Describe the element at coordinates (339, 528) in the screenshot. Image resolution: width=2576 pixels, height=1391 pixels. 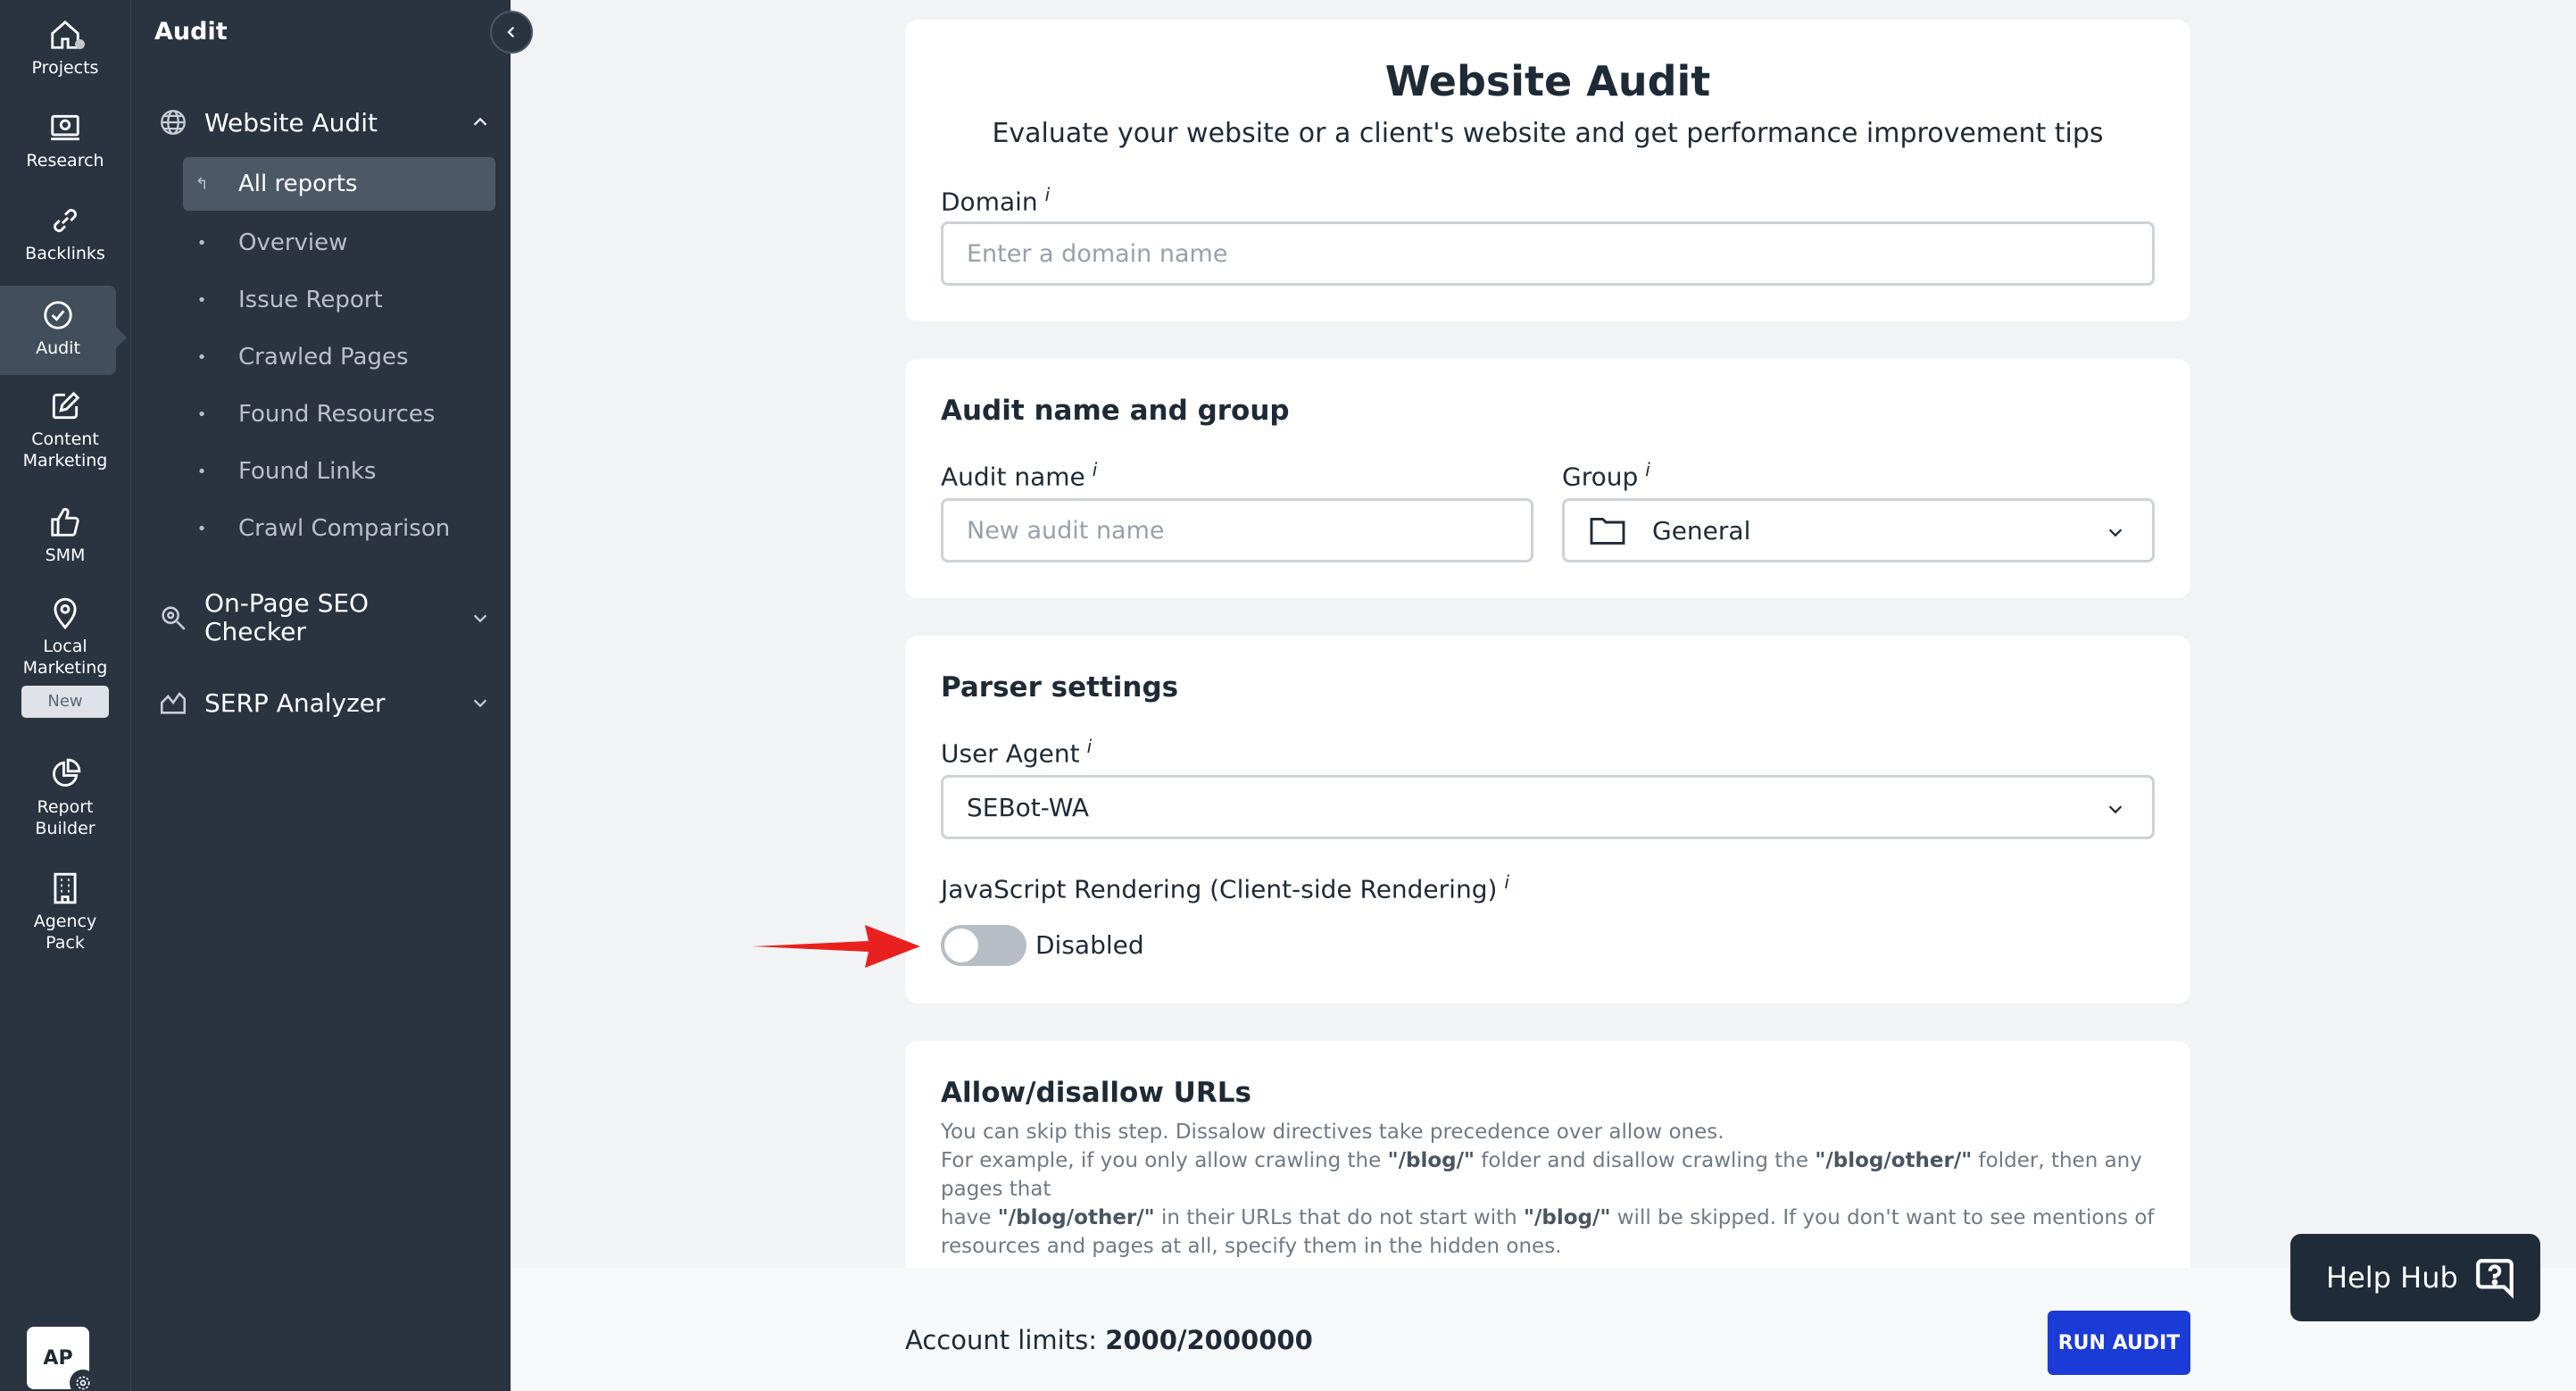
I see `sidebar-item-crawl-comparison: • Crawl Comparison` at that location.